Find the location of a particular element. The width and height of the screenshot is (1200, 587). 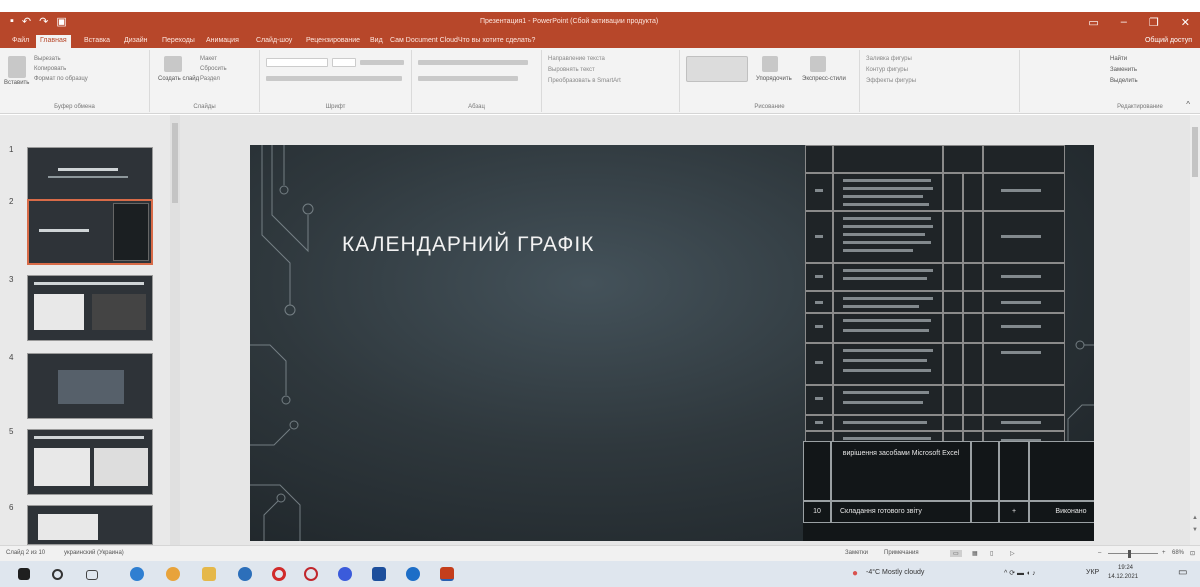

quick-styles-button: Экспресс-стили is located at coordinates (824, 79).